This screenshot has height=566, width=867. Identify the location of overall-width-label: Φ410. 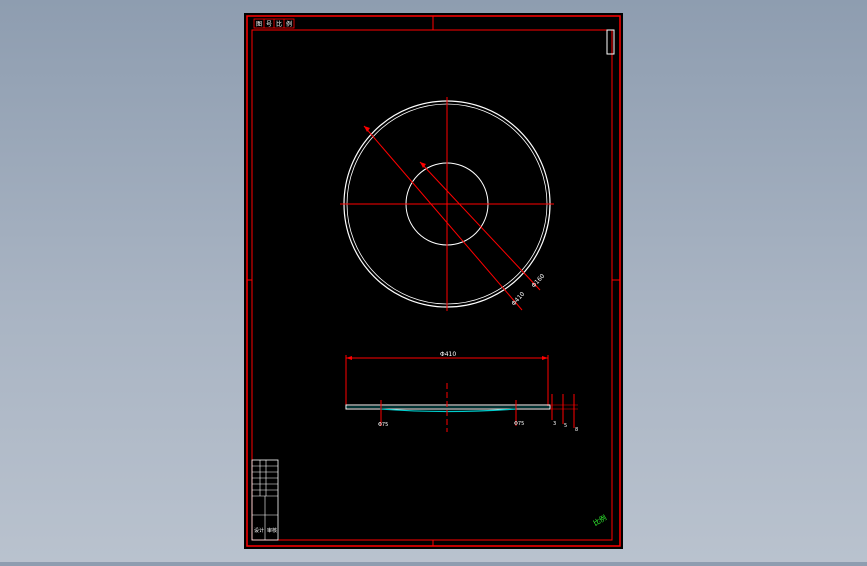
(448, 354).